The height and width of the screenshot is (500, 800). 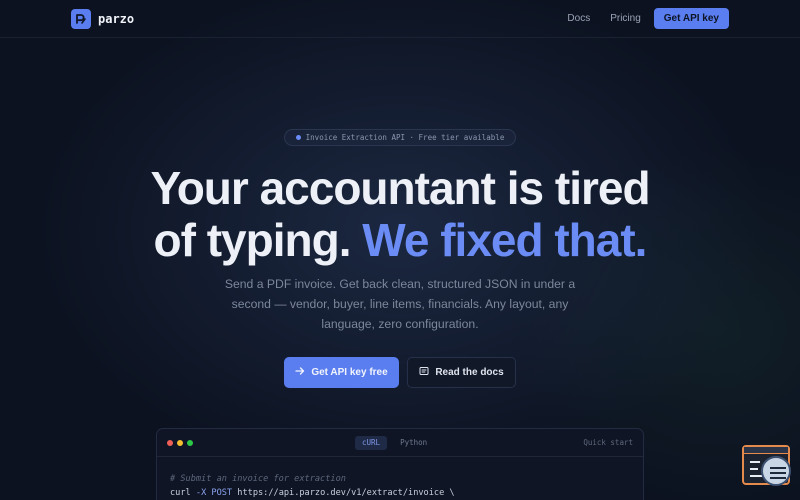 I want to click on close-dot-icon, so click(x=170, y=443).